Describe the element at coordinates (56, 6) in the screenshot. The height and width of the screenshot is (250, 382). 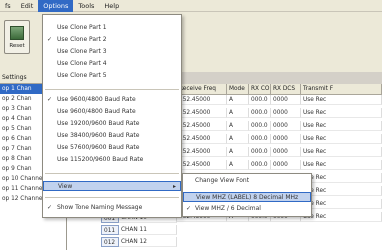
I see `menu-options: Options` at that location.